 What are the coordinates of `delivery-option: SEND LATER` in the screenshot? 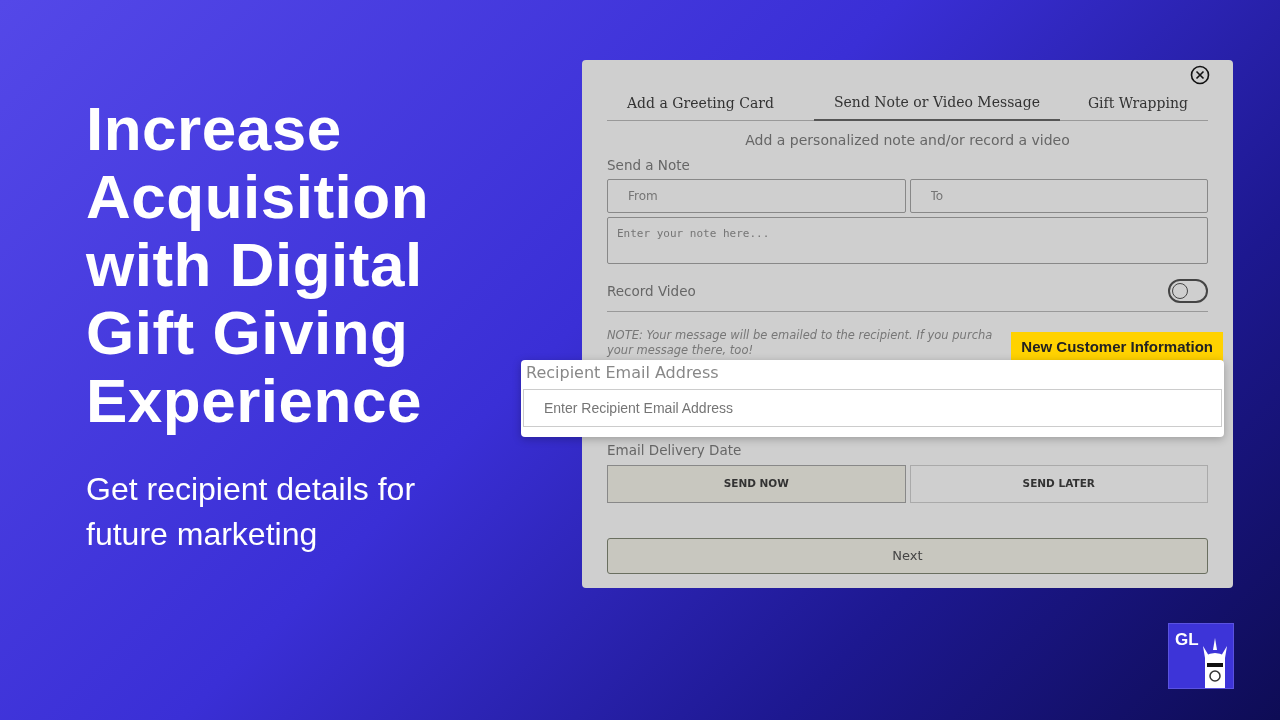 It's located at (1058, 483).